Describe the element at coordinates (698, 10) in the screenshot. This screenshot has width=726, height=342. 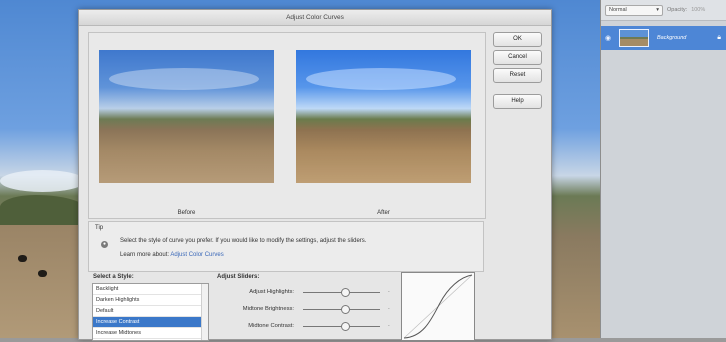
I see `opacity-value: 100%` at that location.